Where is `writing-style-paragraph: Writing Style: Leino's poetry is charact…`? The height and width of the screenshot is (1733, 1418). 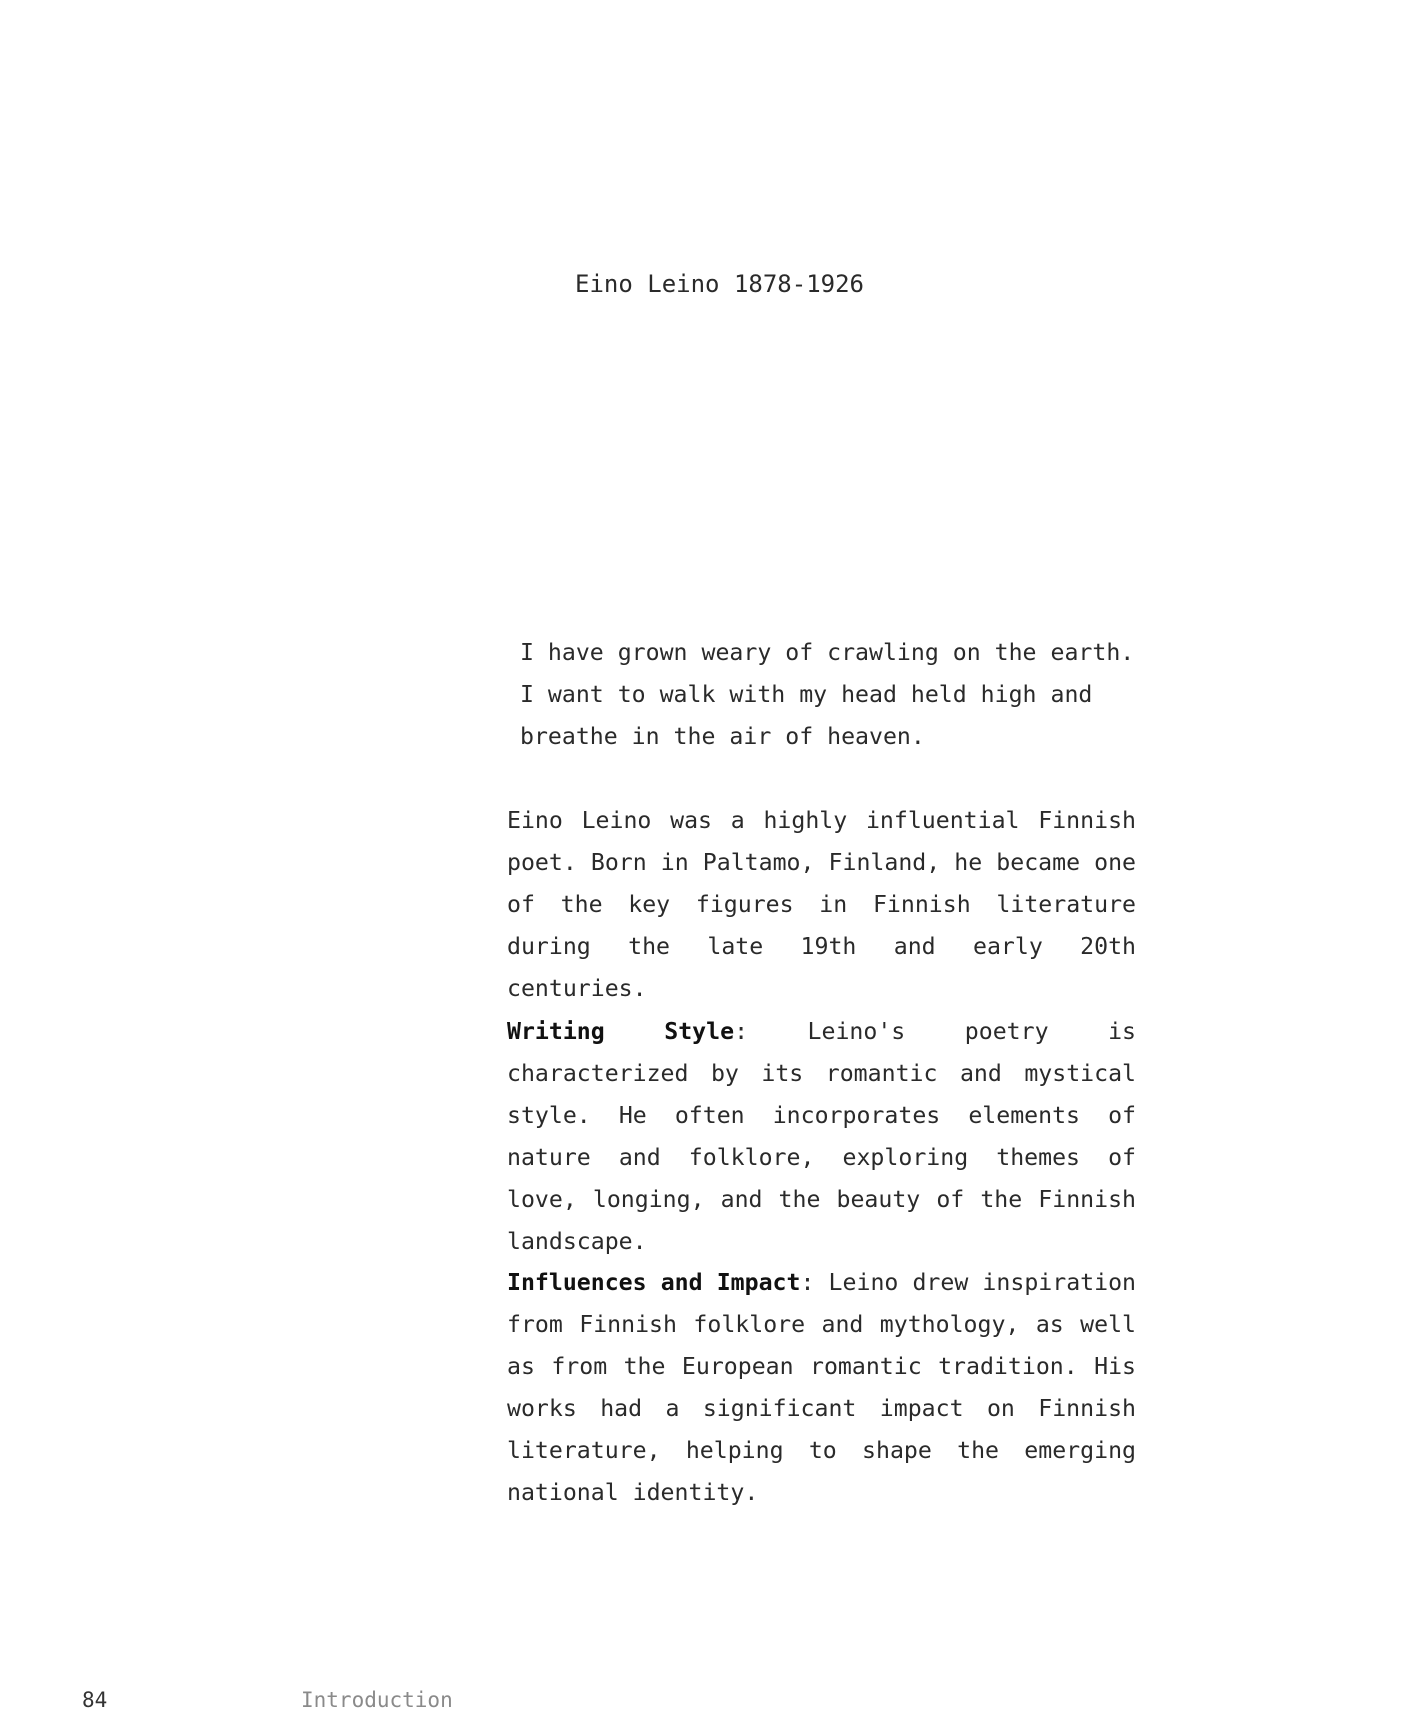
writing-style-paragraph: Writing Style: Leino's poetry is charact… is located at coordinates (821, 1137).